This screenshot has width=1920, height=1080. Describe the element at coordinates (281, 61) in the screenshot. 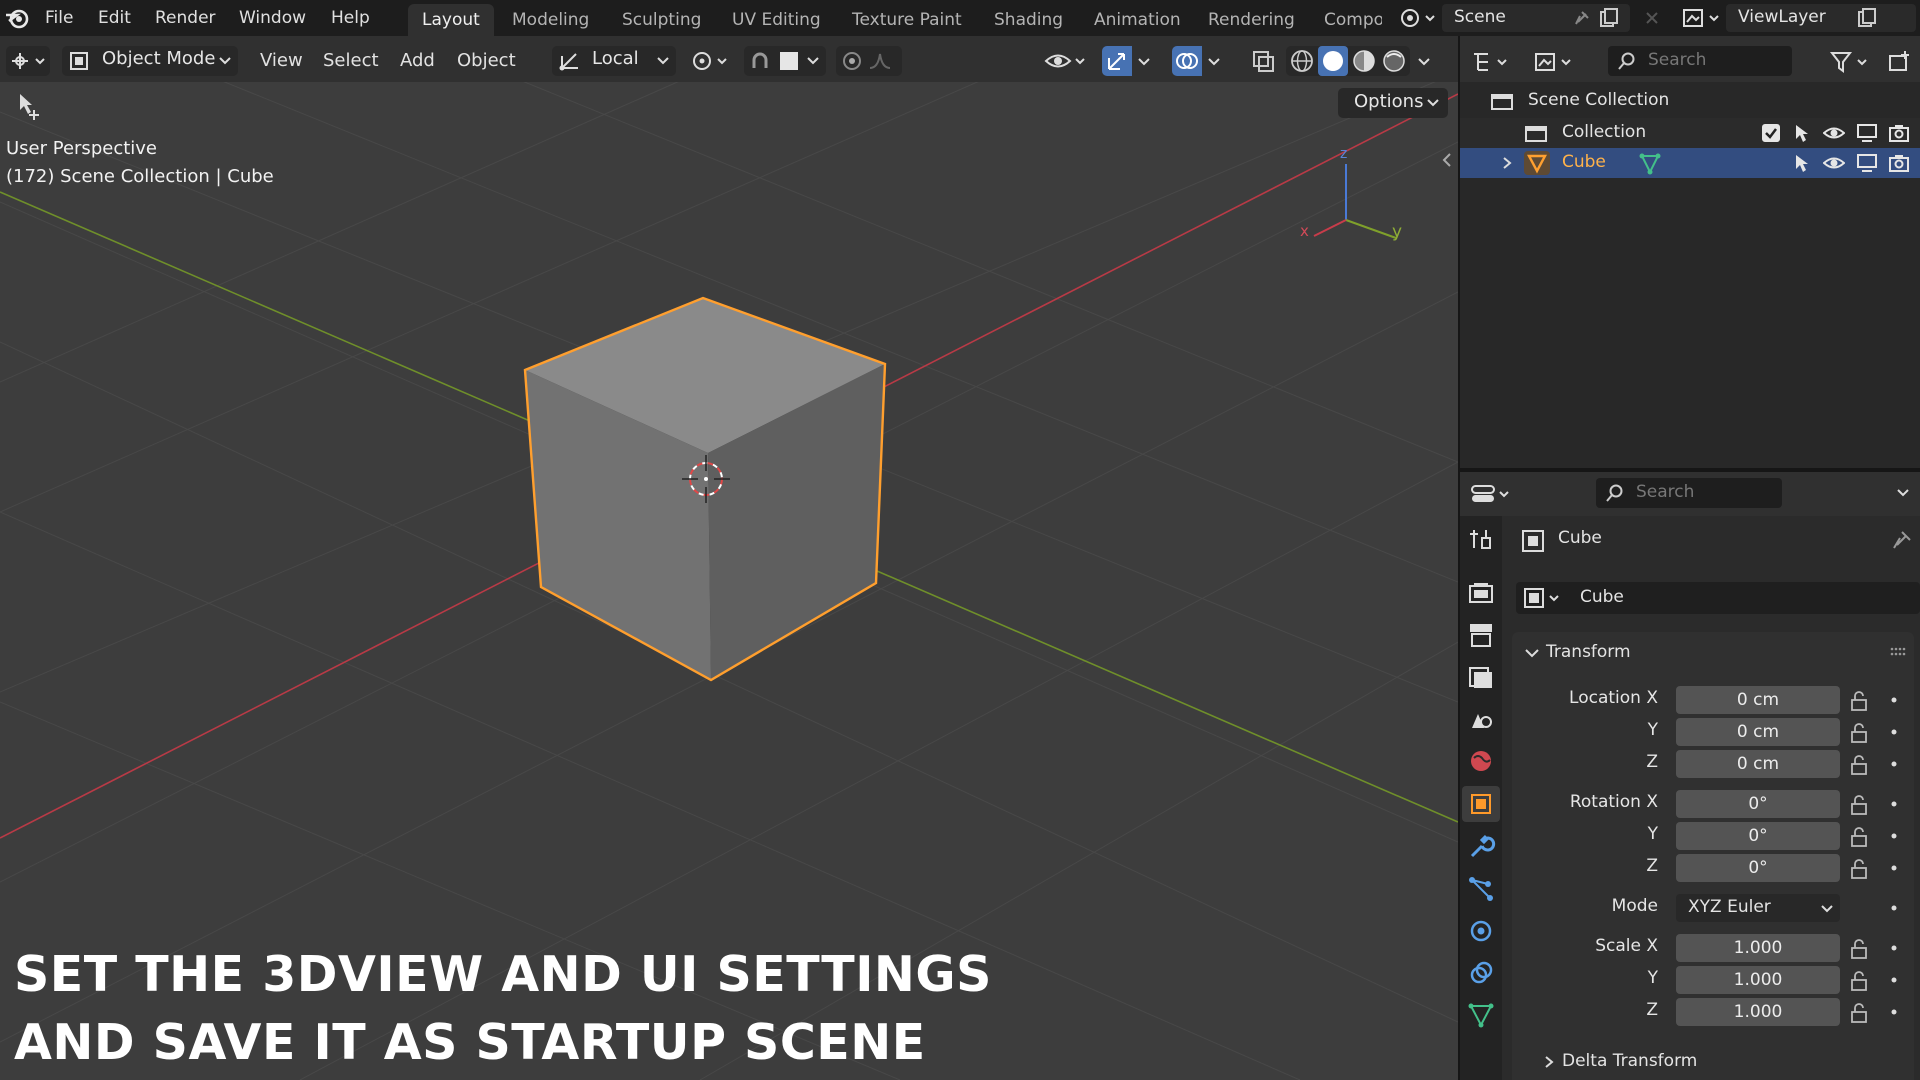

I see `menu-view: View` at that location.